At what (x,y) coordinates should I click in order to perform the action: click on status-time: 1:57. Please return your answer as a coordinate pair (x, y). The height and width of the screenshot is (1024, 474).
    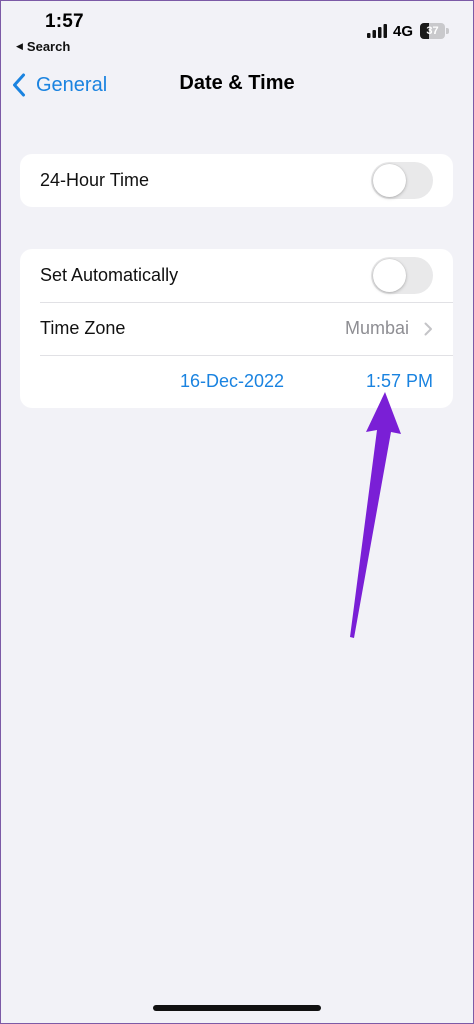
    Looking at the image, I should click on (64, 21).